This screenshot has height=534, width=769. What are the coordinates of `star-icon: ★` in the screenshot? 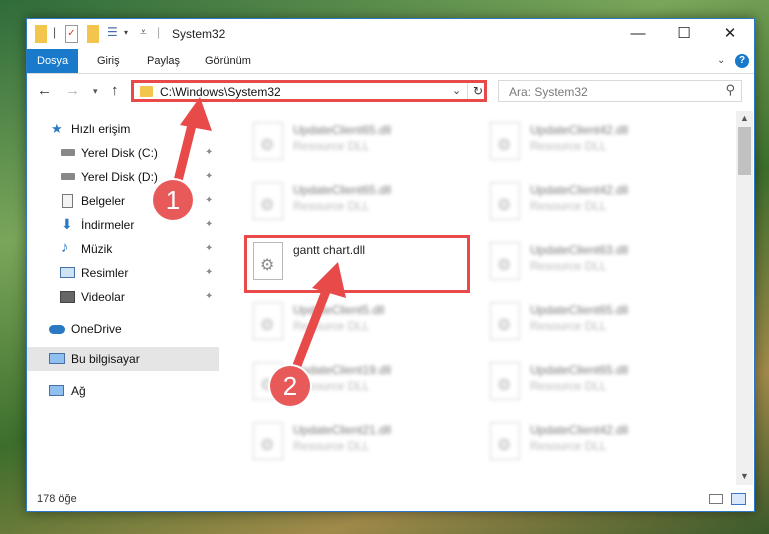 It's located at (57, 128).